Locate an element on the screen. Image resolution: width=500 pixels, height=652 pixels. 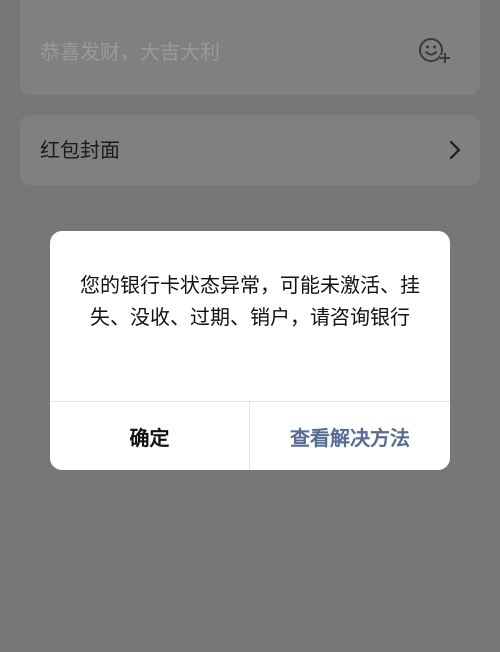
confirm-button: 确定 is located at coordinates (149, 436).